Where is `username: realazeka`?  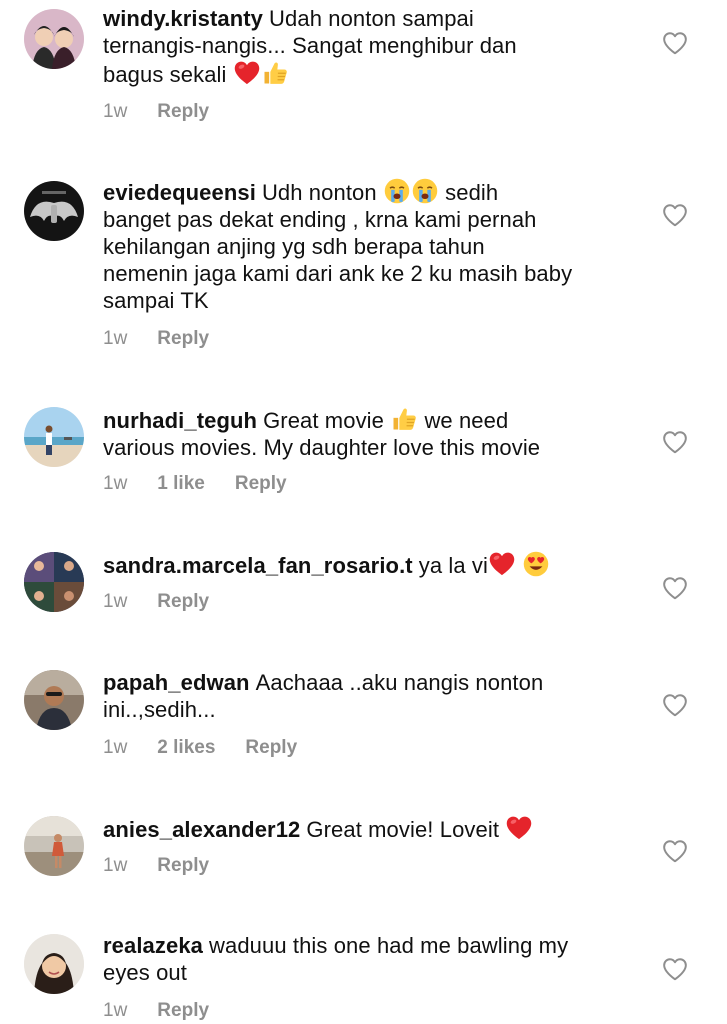 username: realazeka is located at coordinates (153, 945).